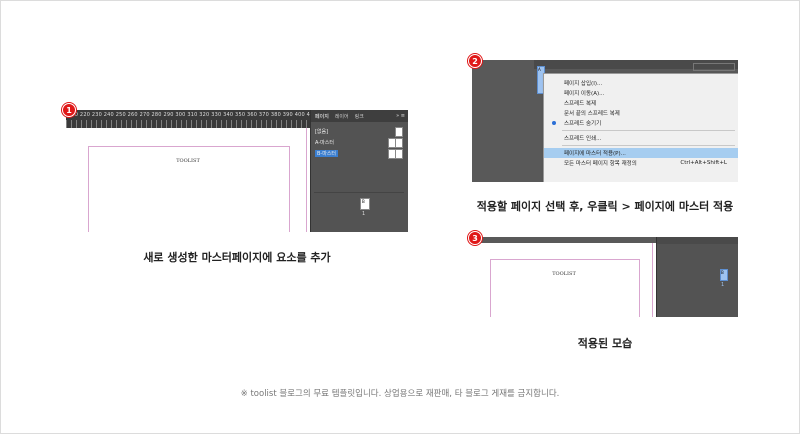 The height and width of the screenshot is (434, 800). Describe the element at coordinates (324, 143) in the screenshot. I see `panel-item-label: A-마스터` at that location.